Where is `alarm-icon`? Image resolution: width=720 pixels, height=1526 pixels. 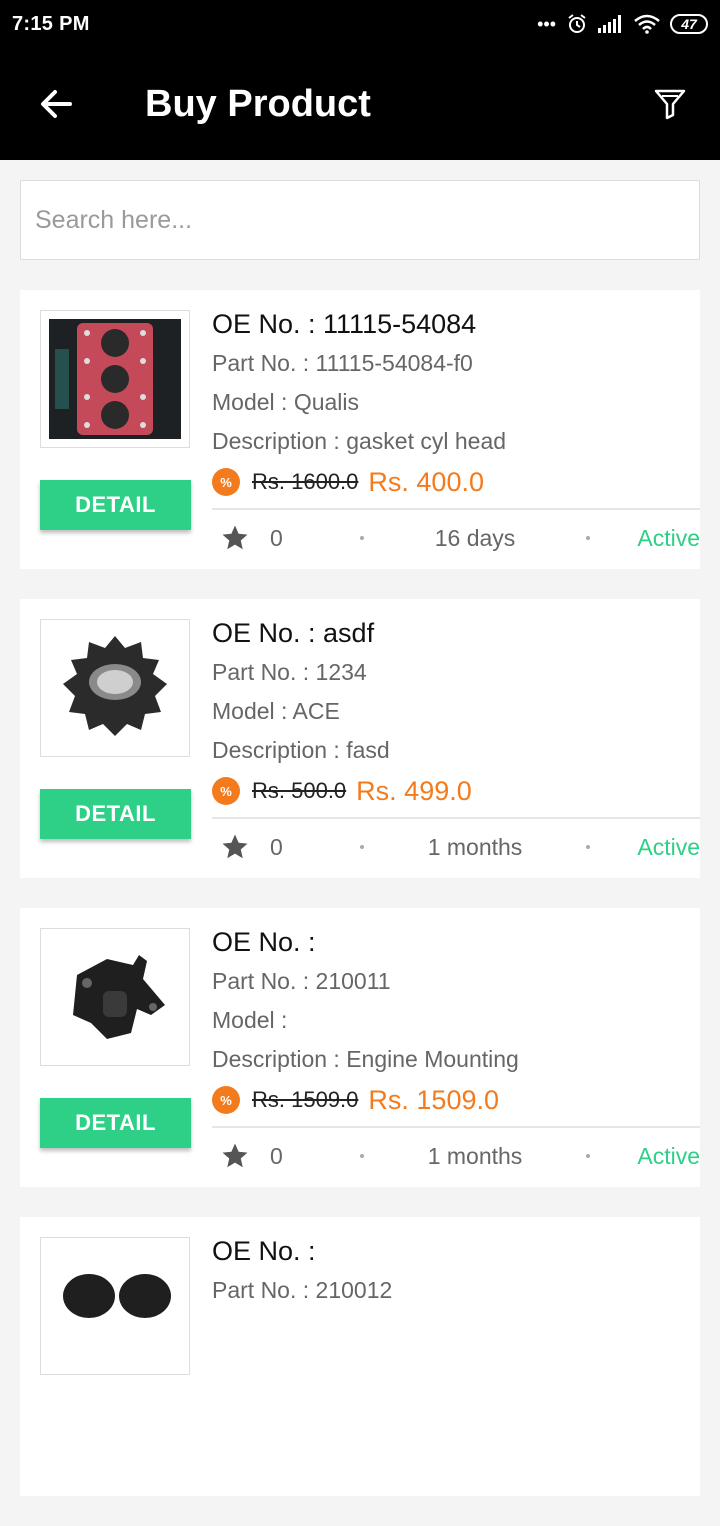 alarm-icon is located at coordinates (577, 23).